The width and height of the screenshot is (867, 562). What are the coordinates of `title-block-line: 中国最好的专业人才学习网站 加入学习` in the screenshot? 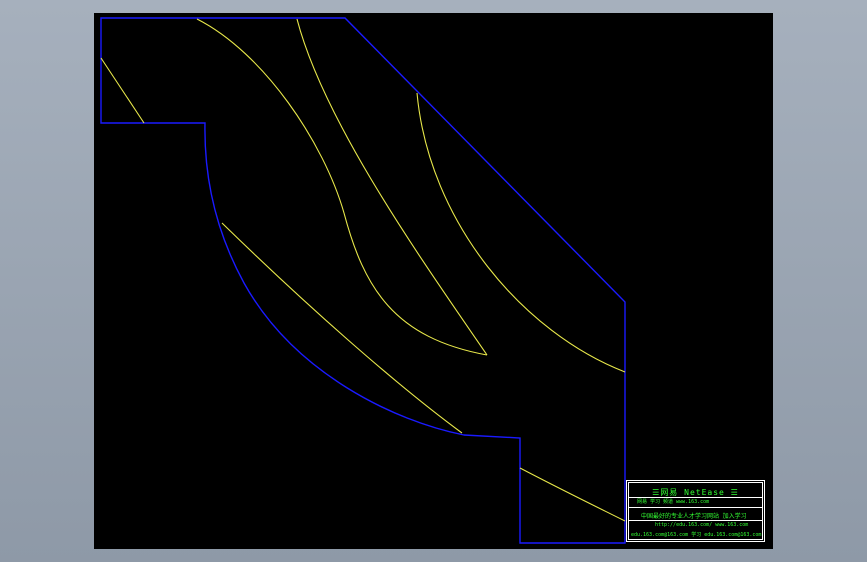 It's located at (694, 516).